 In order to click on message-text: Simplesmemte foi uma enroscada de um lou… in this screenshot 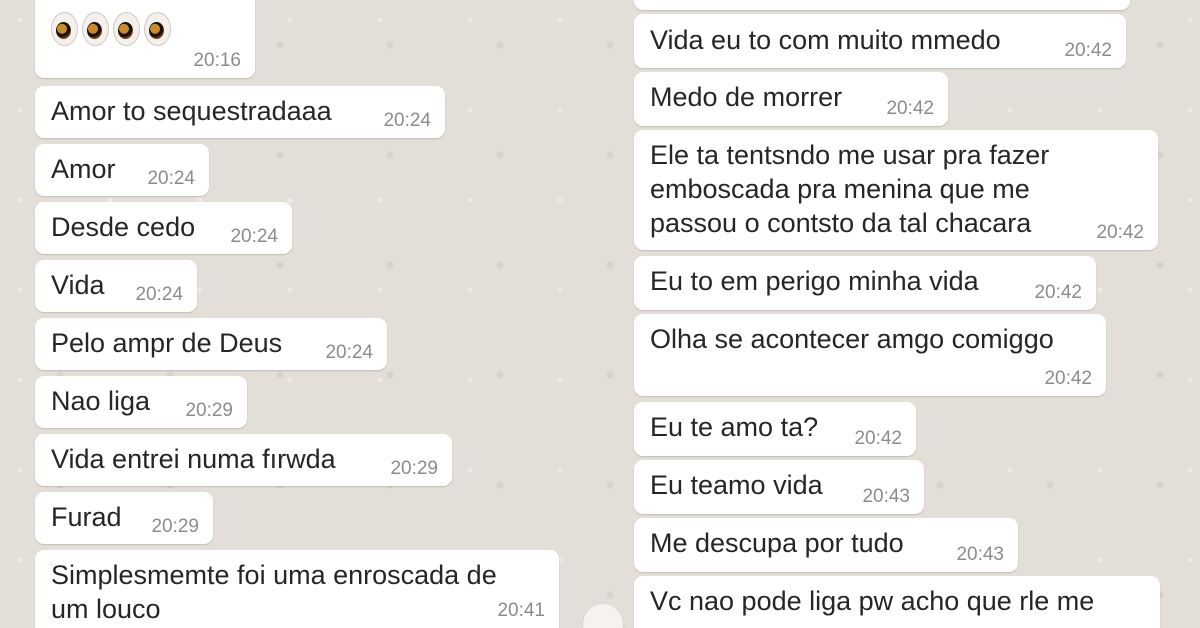, I will do `click(274, 592)`.